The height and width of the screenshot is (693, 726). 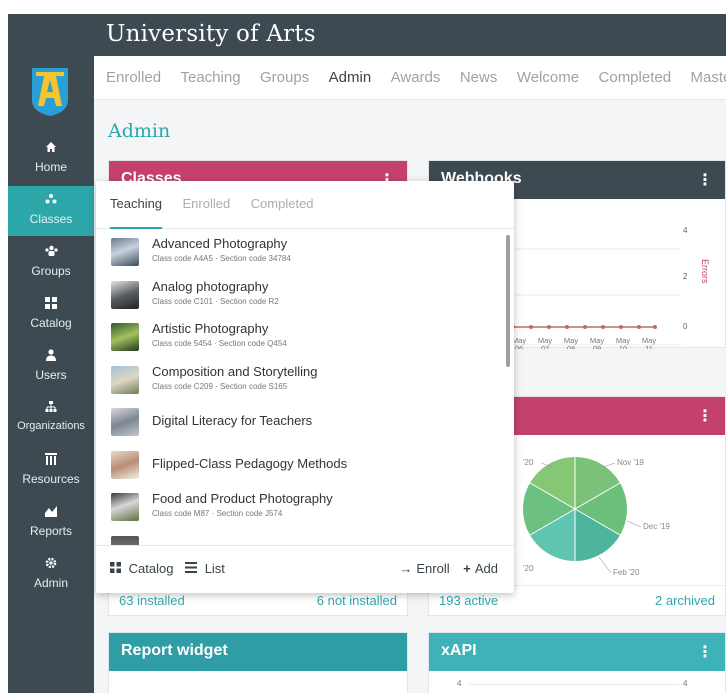 I want to click on list-item: Flipped-Class Pedagogy Methods, so click(x=305, y=463).